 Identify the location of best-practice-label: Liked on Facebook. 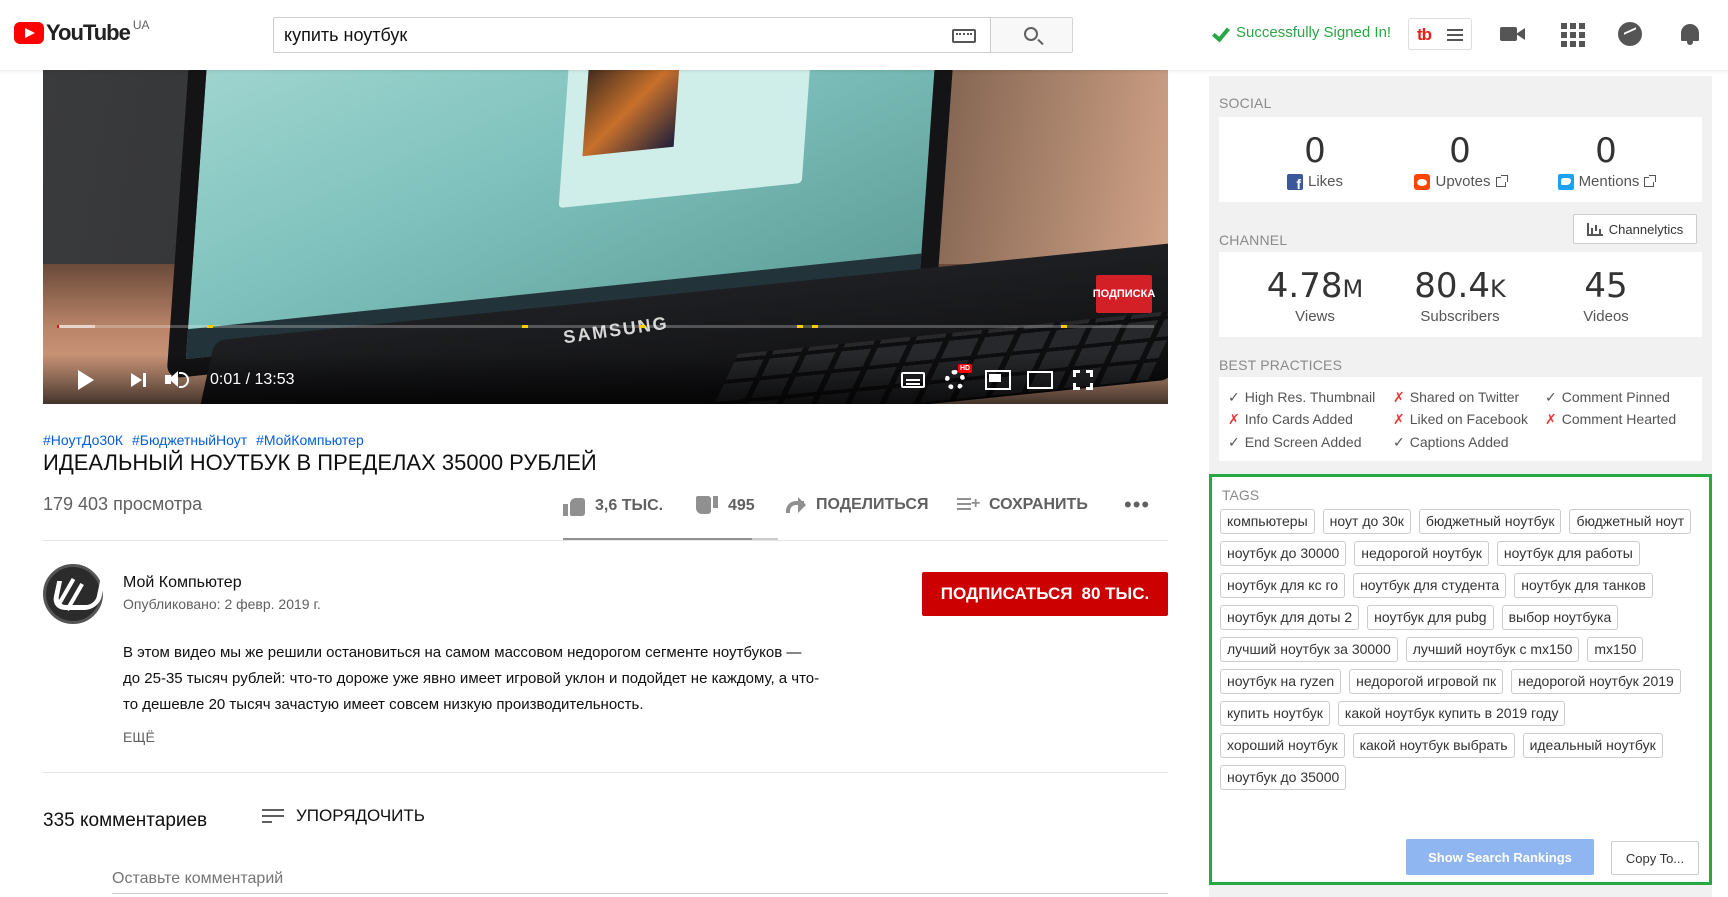
(1469, 419).